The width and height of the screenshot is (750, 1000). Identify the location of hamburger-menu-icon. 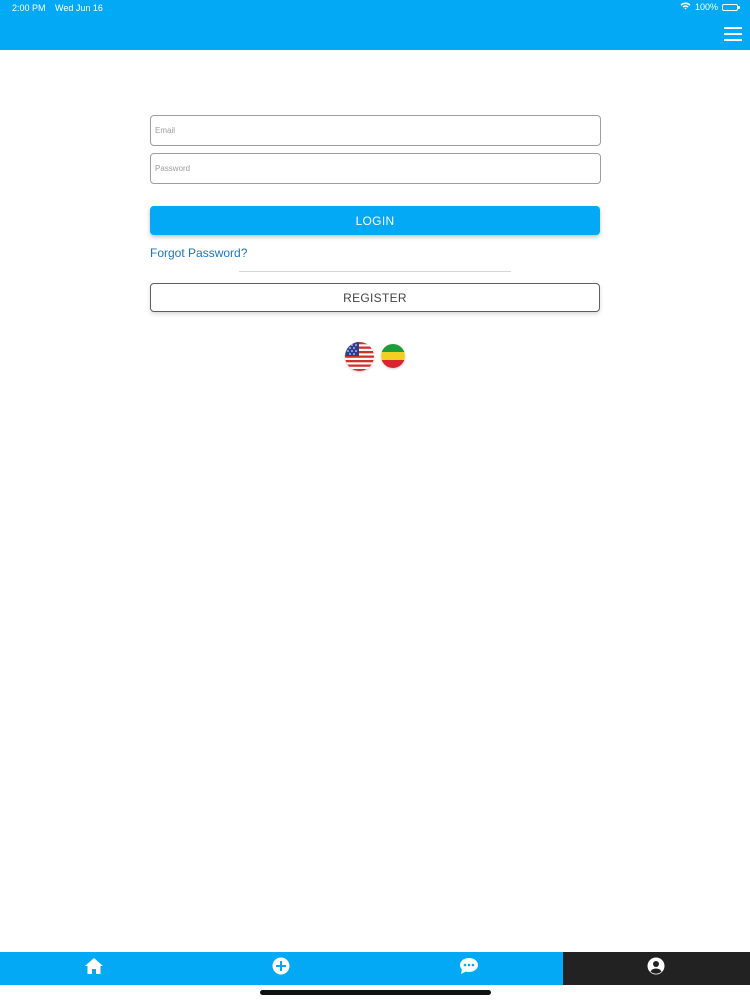
(733, 34).